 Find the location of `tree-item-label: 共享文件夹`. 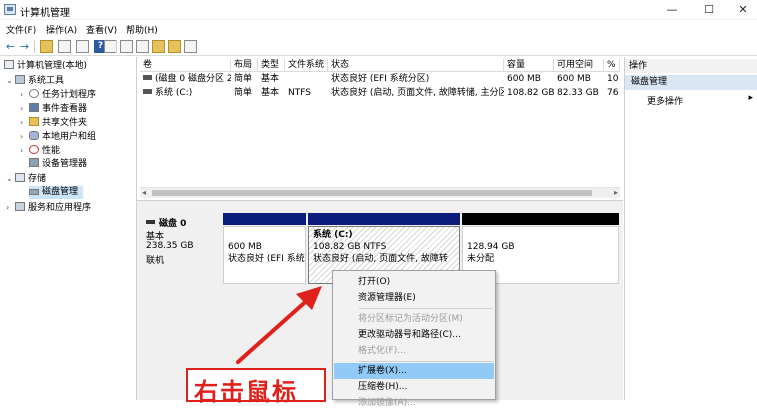

tree-item-label: 共享文件夹 is located at coordinates (65, 123).